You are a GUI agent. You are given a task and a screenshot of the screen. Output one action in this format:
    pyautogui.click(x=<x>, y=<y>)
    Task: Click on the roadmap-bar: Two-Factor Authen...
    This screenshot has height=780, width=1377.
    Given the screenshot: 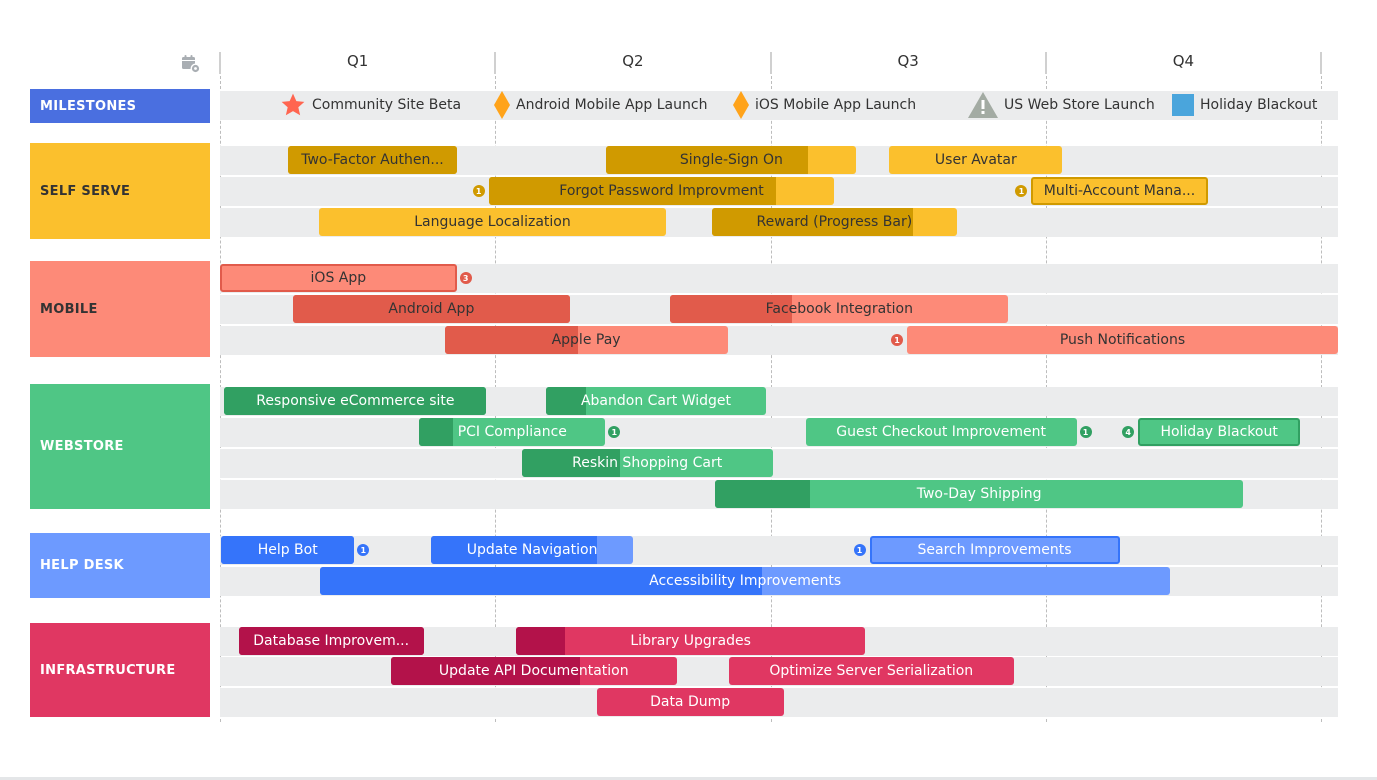 What is the action you would take?
    pyautogui.click(x=372, y=160)
    